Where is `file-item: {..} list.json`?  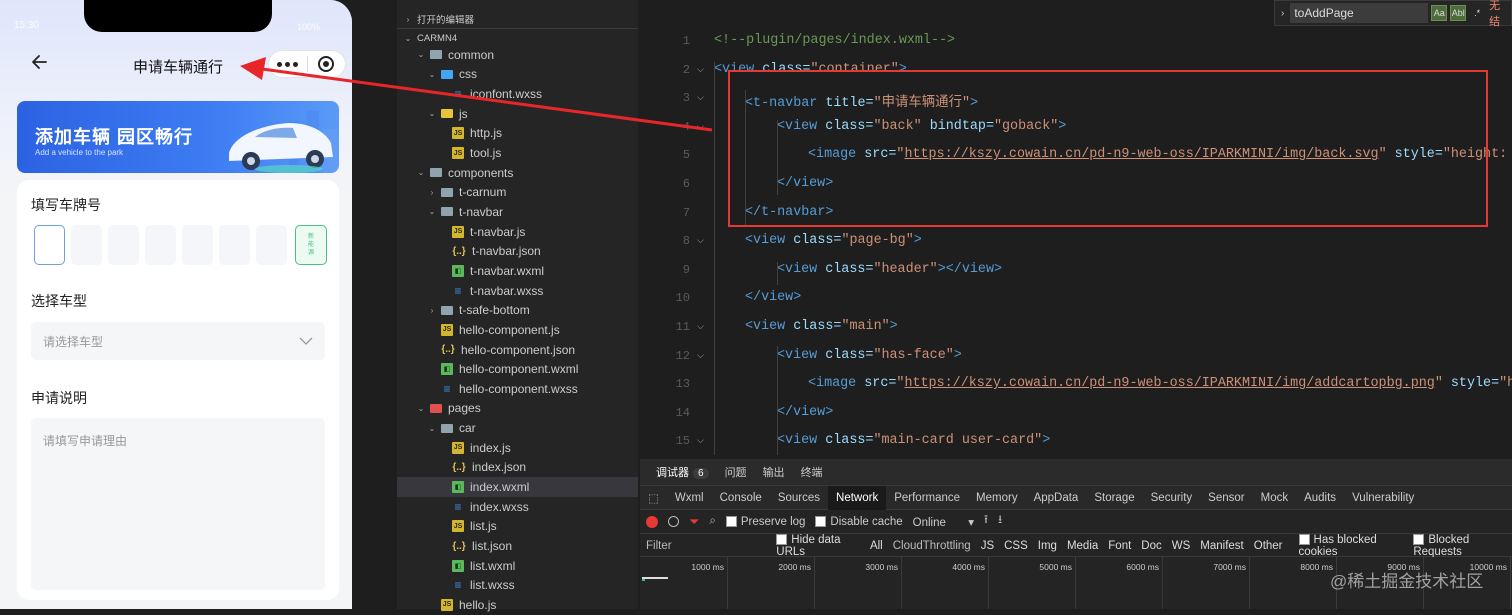 file-item: {..} list.json is located at coordinates (517, 546).